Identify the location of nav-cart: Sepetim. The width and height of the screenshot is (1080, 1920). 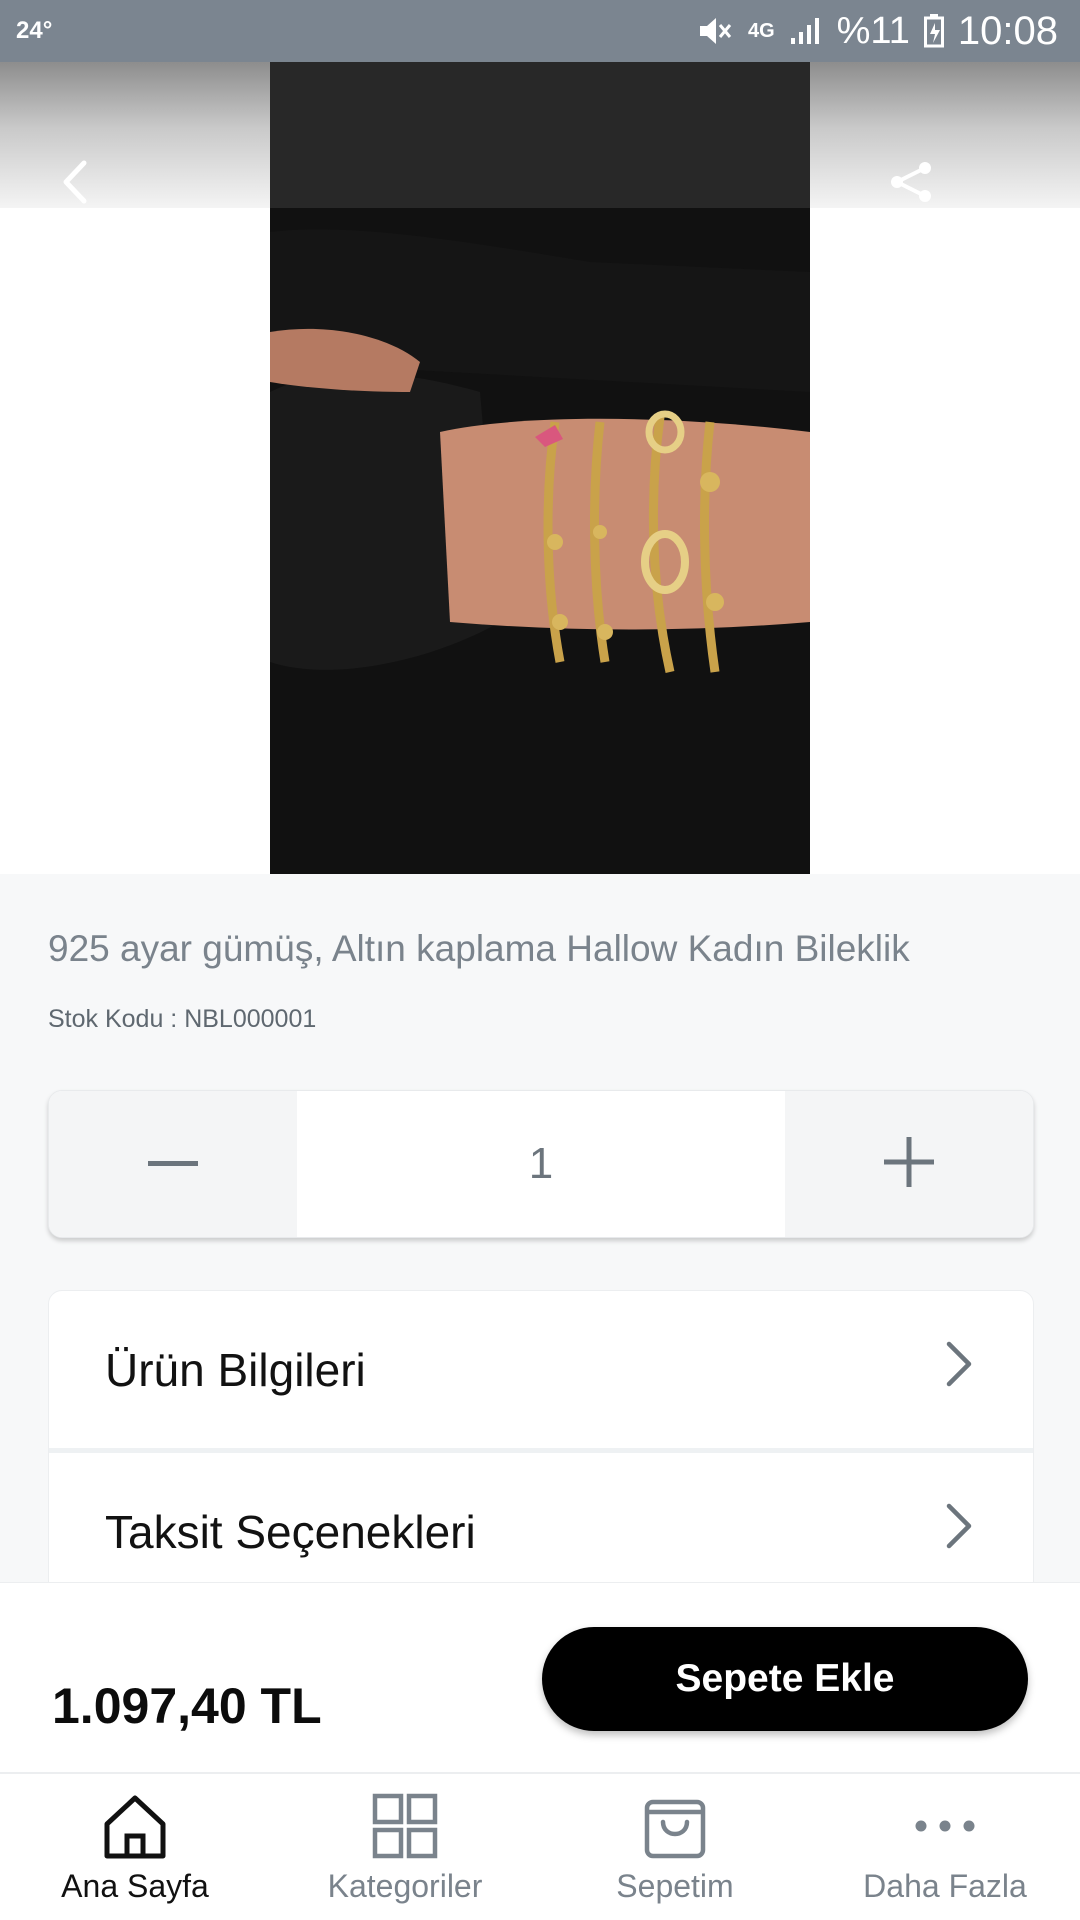
(675, 1847).